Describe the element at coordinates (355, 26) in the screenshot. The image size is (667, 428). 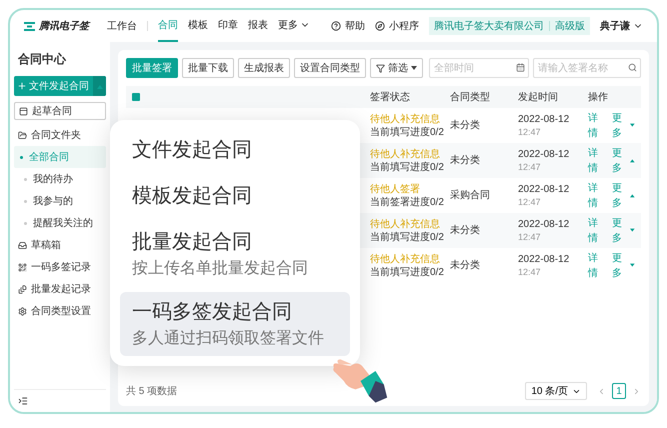
I see `help-link: 帮助` at that location.